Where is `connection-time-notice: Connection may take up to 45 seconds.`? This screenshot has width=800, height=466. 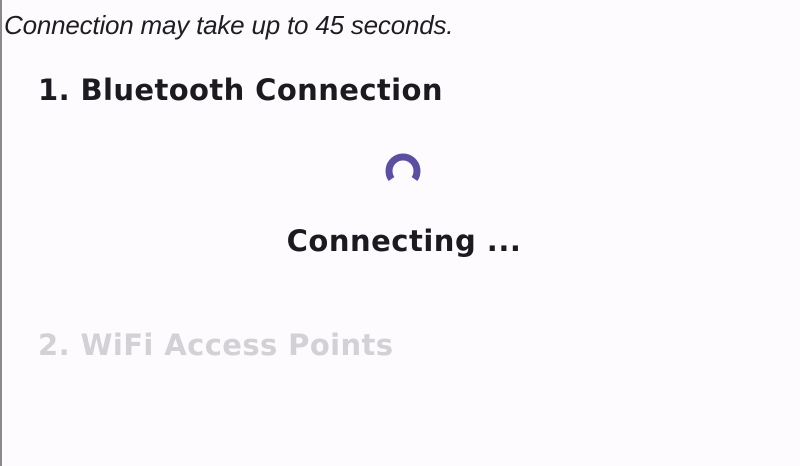
connection-time-notice: Connection may take up to 45 seconds. is located at coordinates (229, 25).